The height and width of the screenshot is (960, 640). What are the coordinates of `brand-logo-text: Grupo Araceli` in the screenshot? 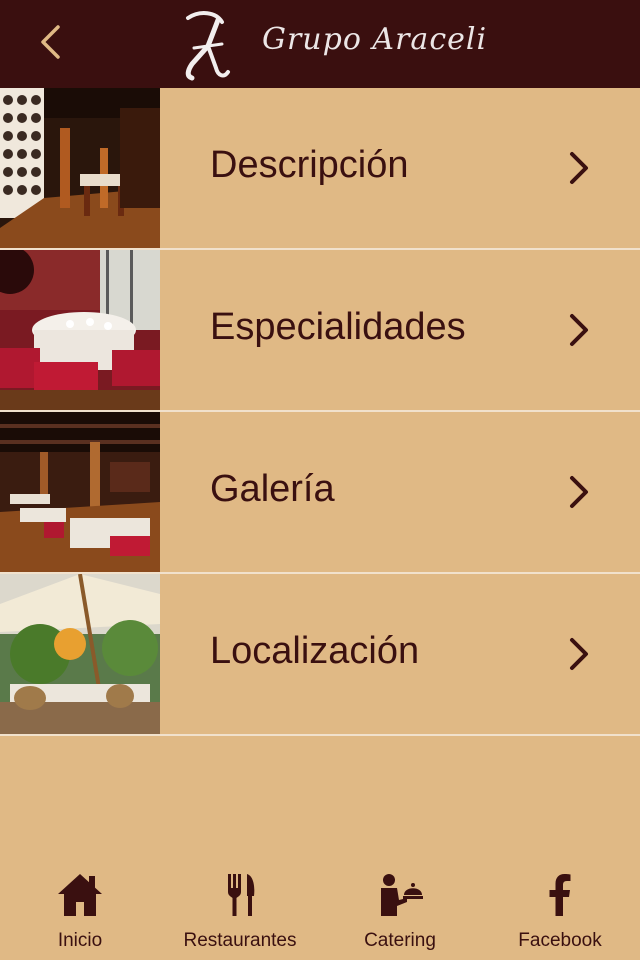 It's located at (375, 39).